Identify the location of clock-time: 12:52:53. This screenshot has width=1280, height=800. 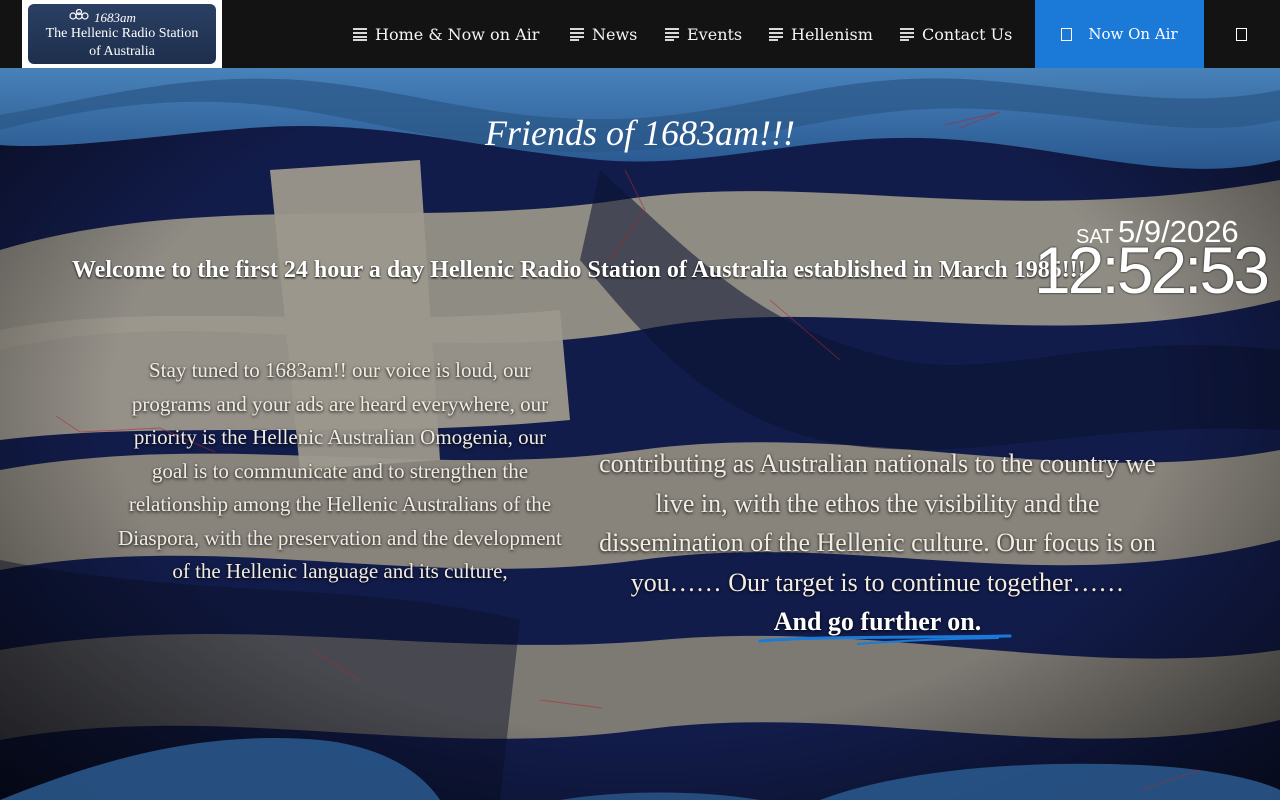
(1152, 270).